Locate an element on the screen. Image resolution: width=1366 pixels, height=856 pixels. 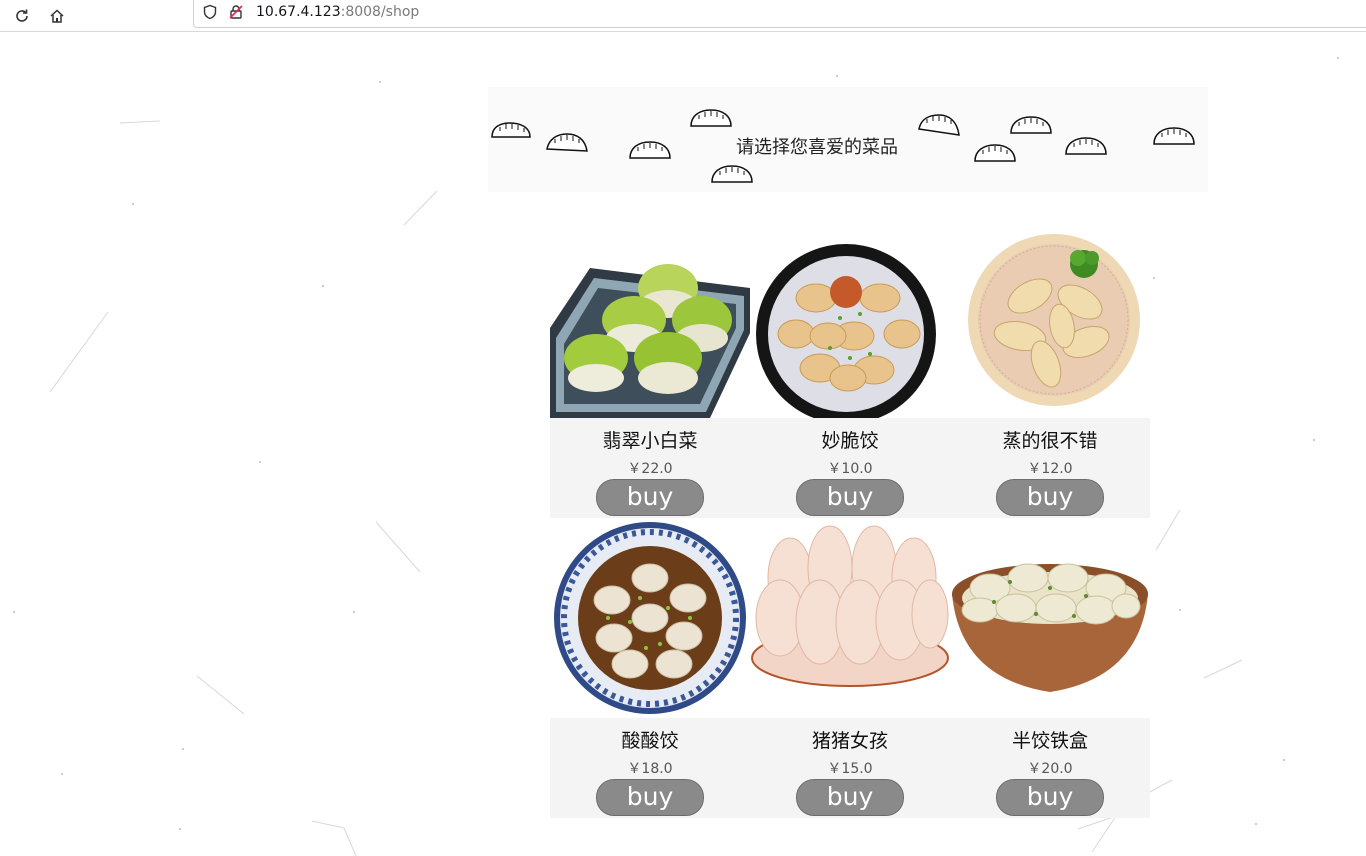
product-price: ￥18.0 is located at coordinates (650, 769).